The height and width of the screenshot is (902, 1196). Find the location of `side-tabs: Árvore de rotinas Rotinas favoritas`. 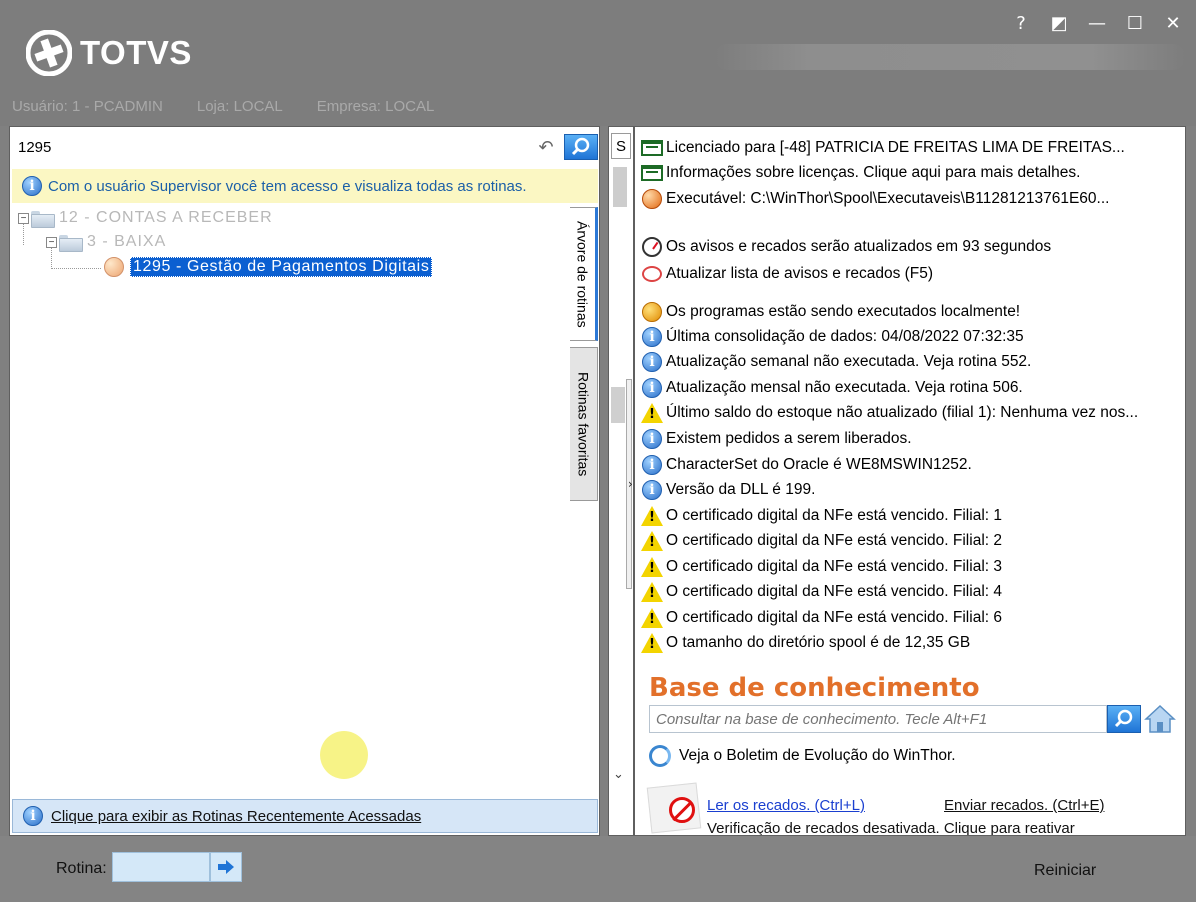

side-tabs: Árvore de rotinas Rotinas favoritas is located at coordinates (585, 357).